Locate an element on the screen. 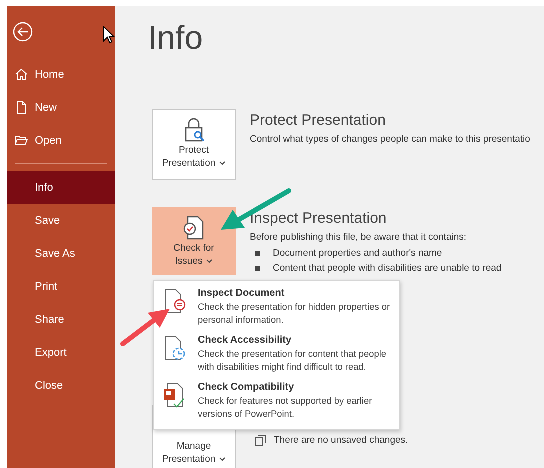  status-text: There are no unsaved changes. is located at coordinates (341, 440).